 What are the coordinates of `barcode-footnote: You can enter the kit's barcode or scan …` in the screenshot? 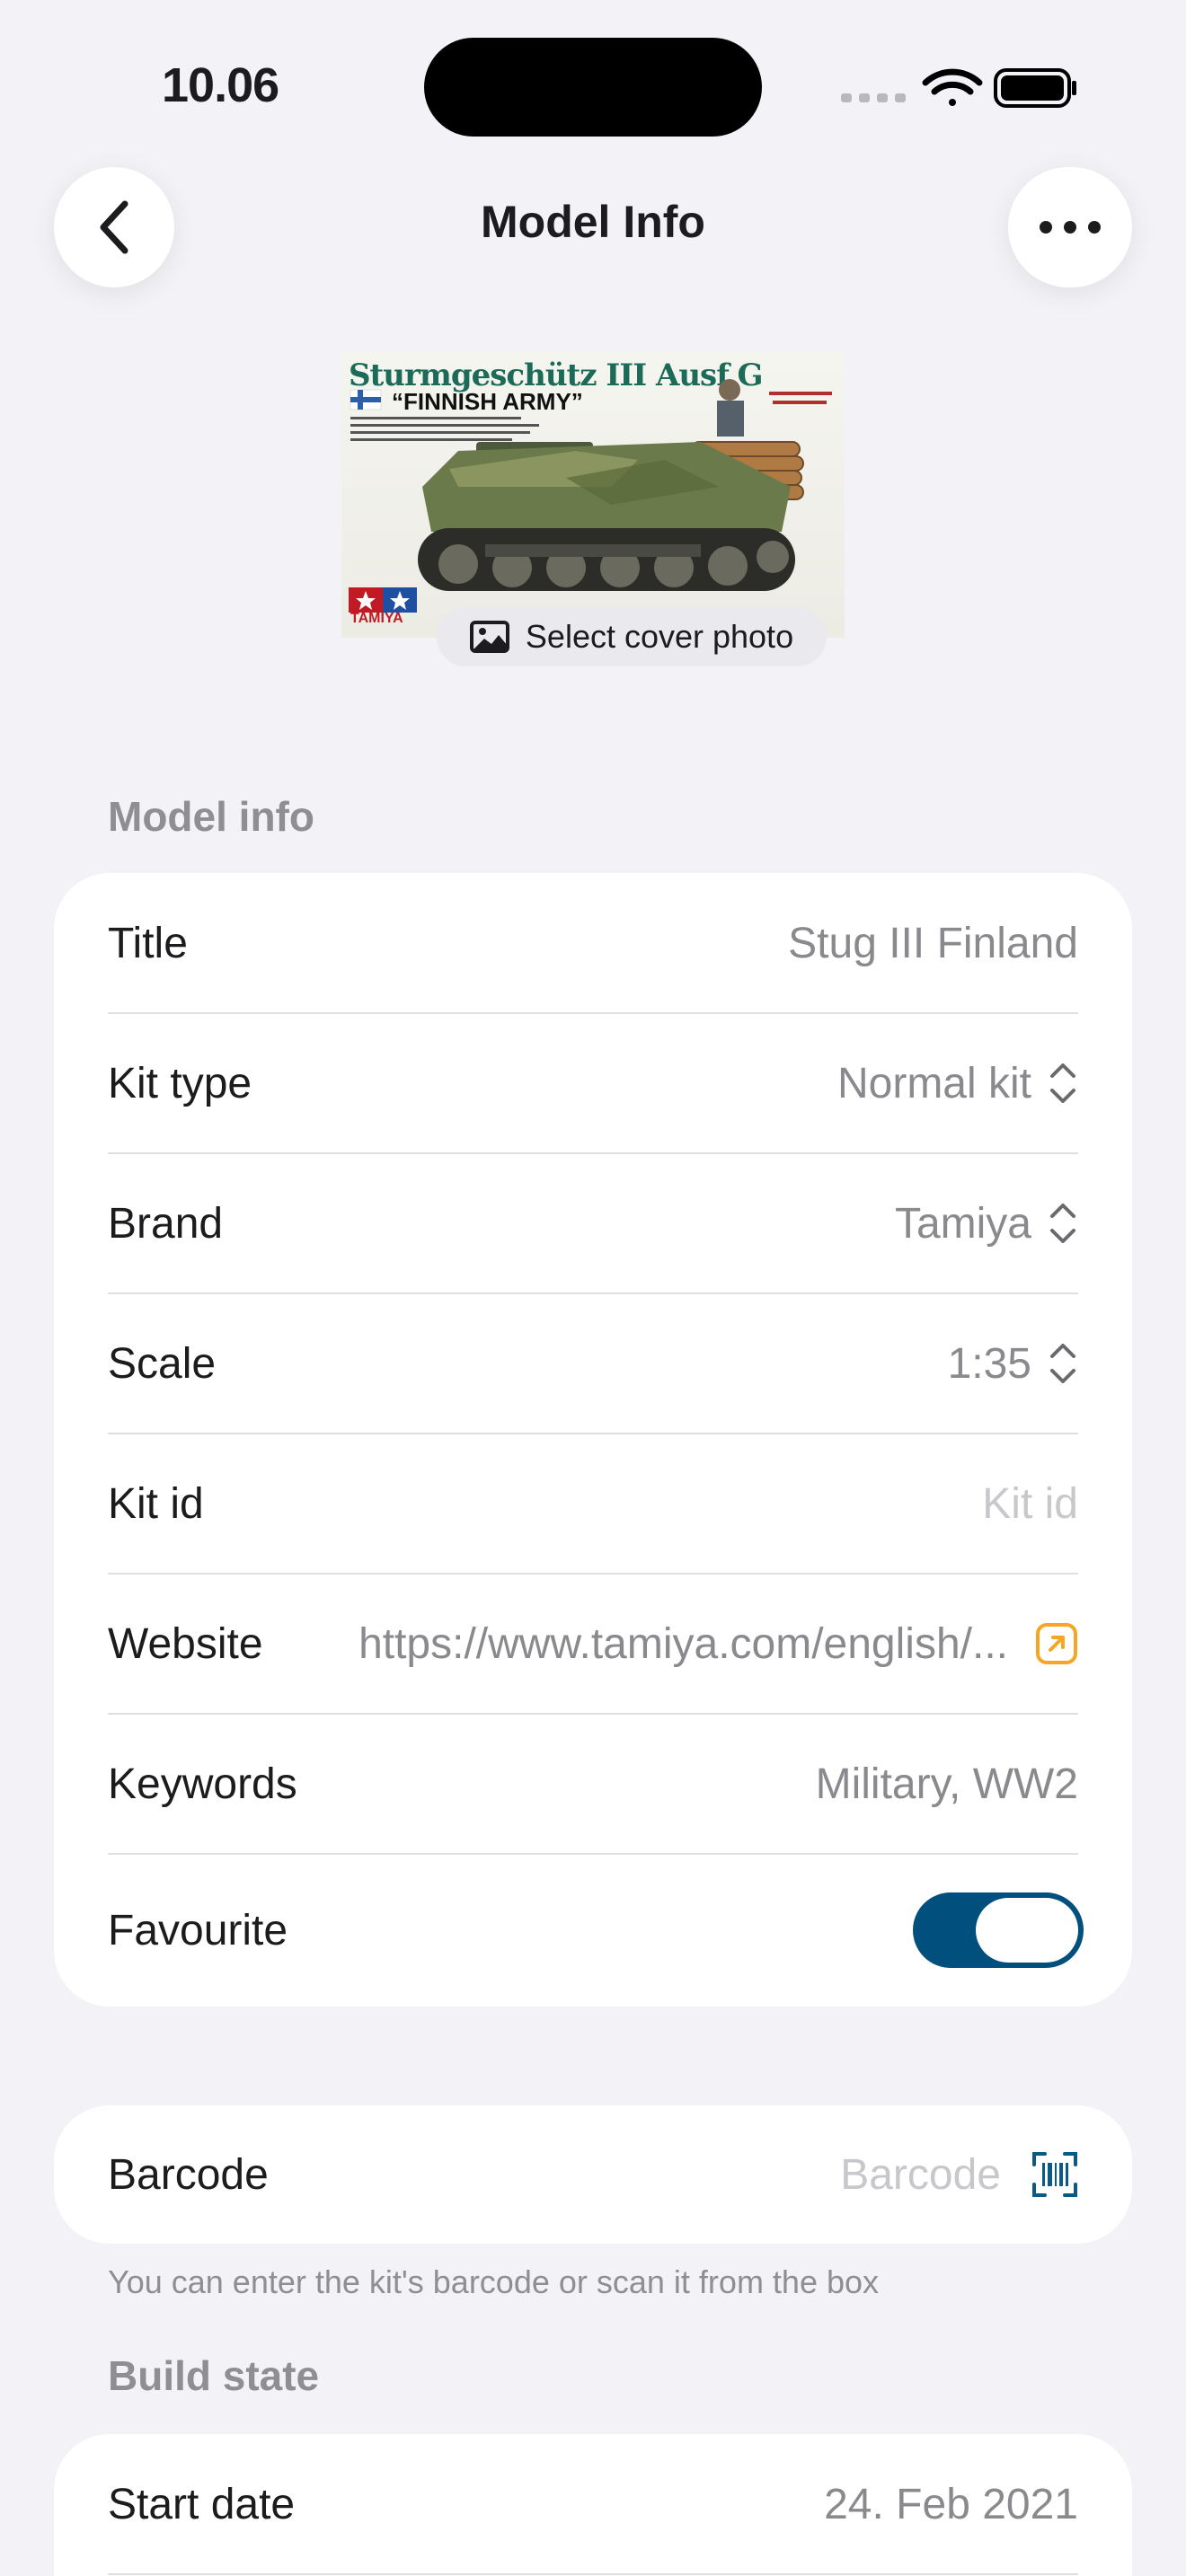 It's located at (494, 2281).